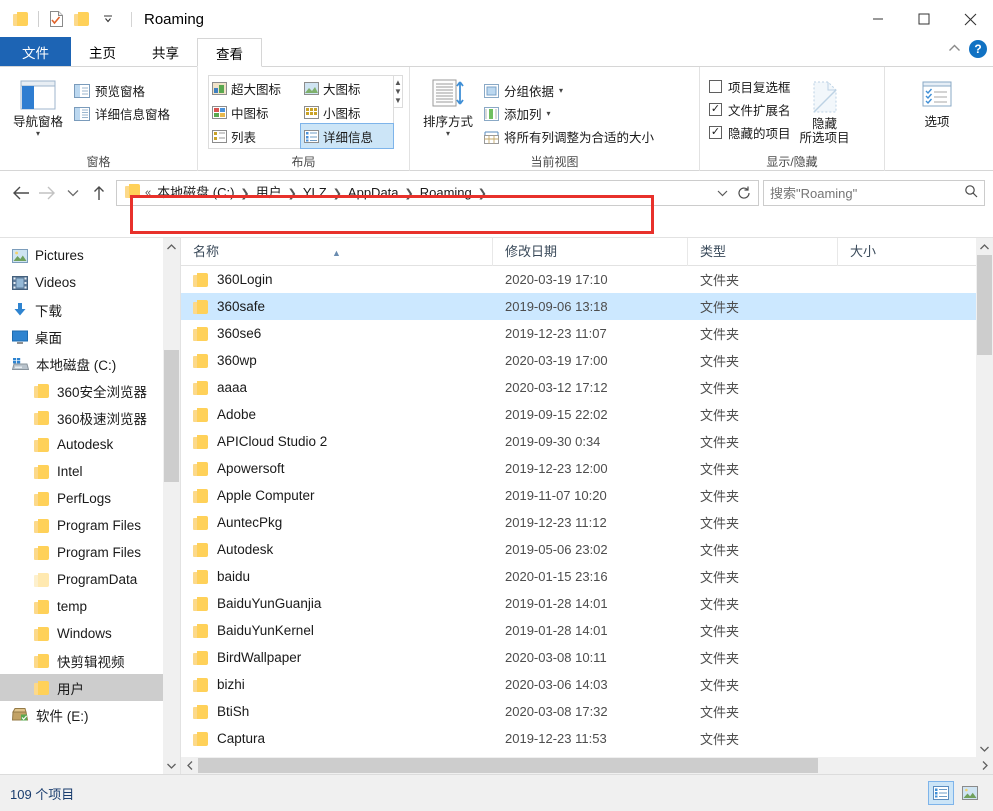 The image size is (993, 811). I want to click on breadcrumb-chevron-2: ❯, so click(337, 193).